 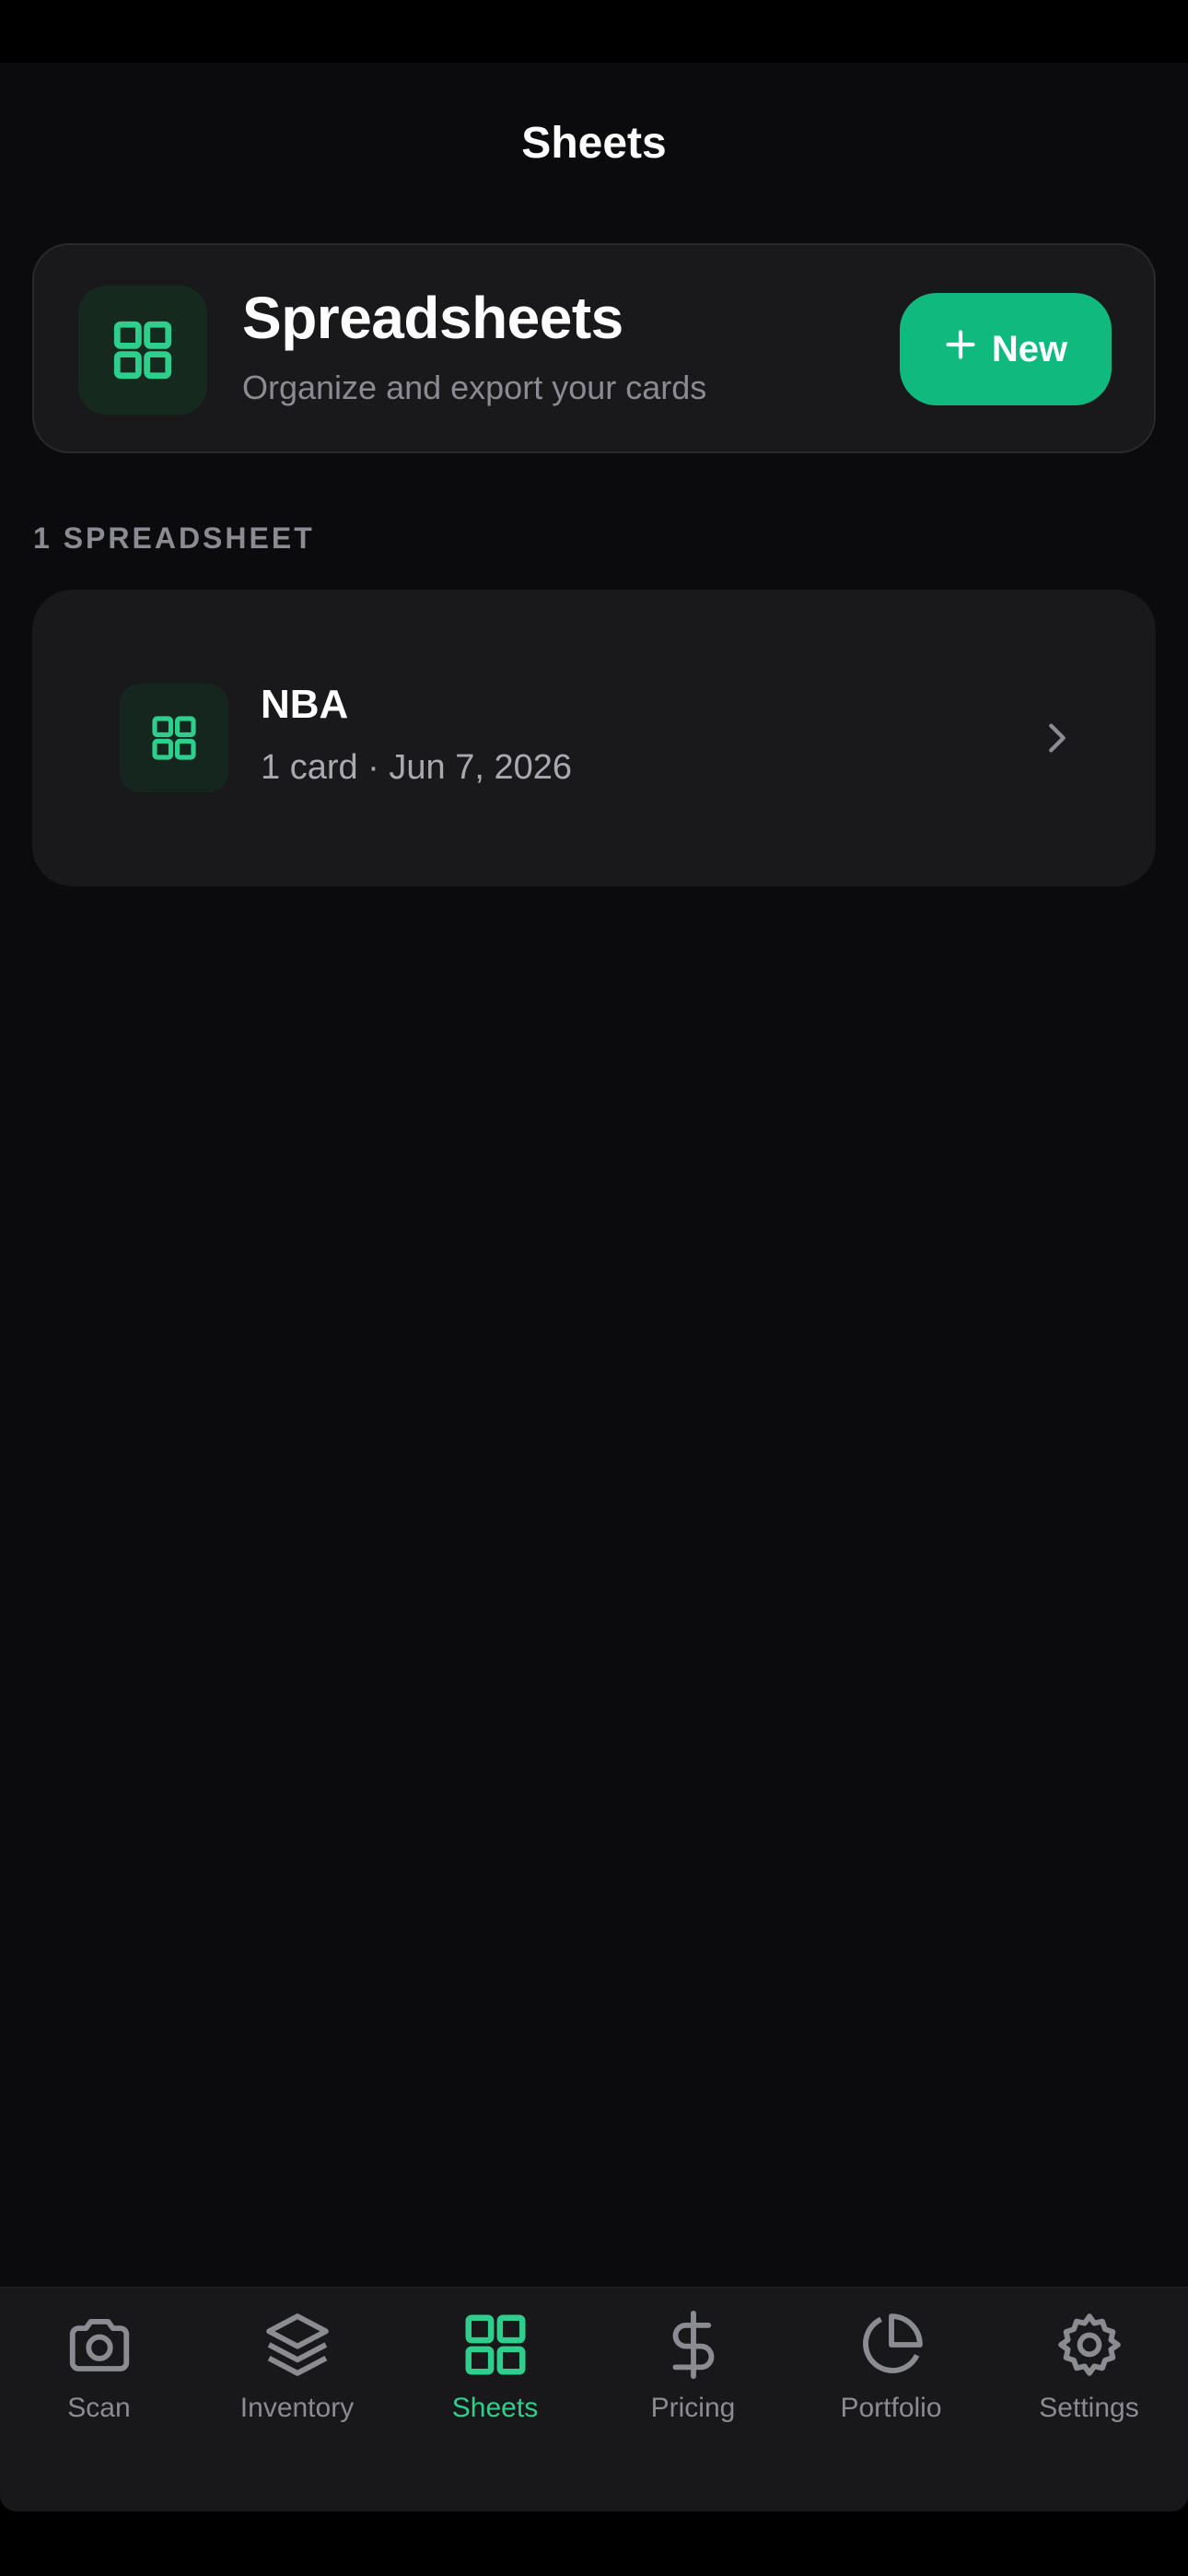 I want to click on dollar-icon, so click(x=693, y=2344).